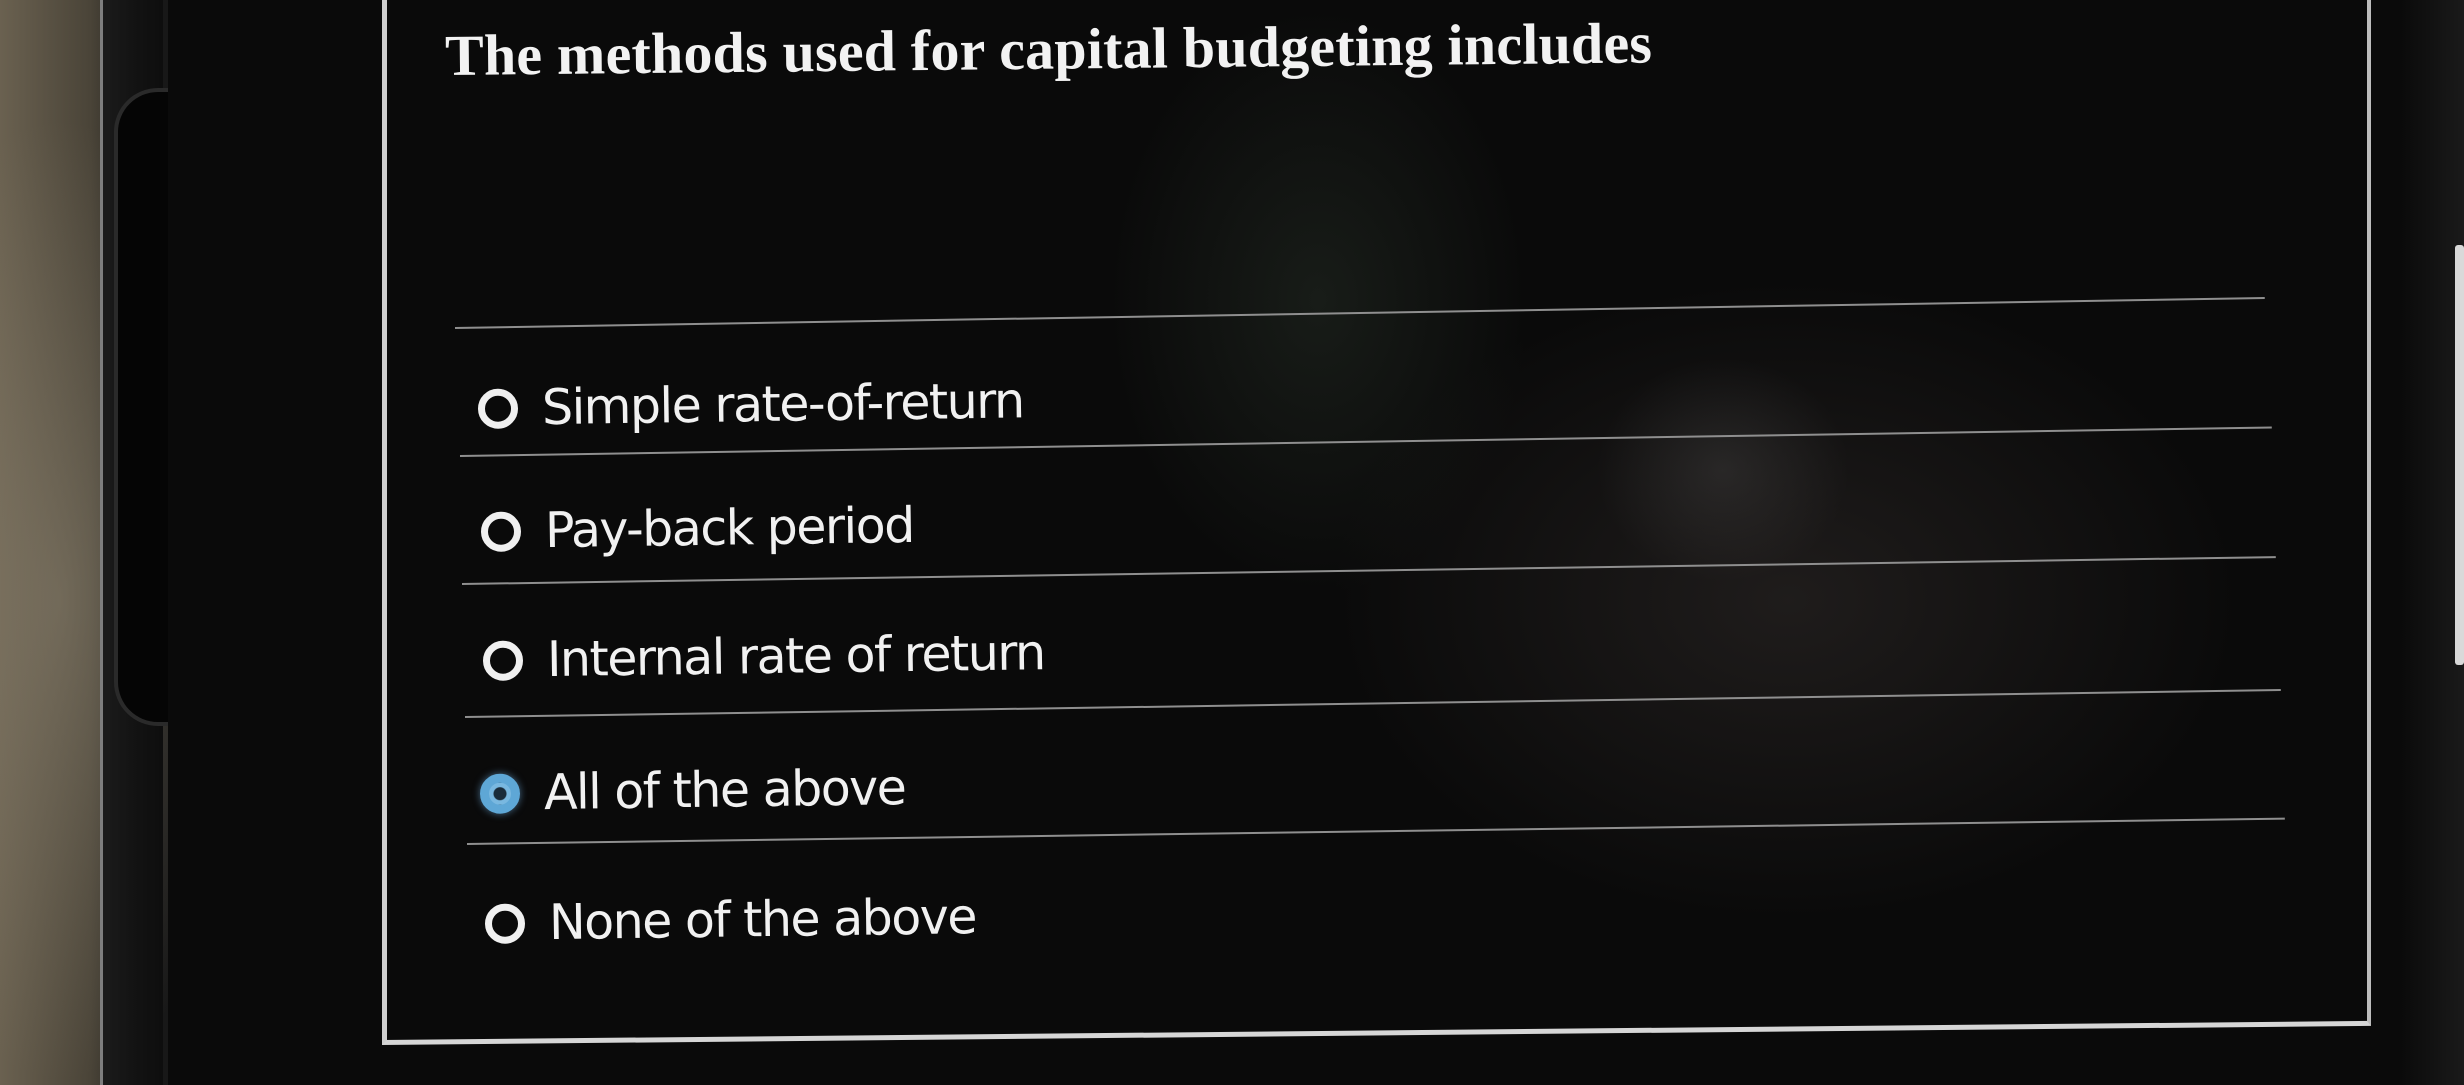 The width and height of the screenshot is (2464, 1085). Describe the element at coordinates (724, 790) in the screenshot. I see `option-label: All of the above` at that location.